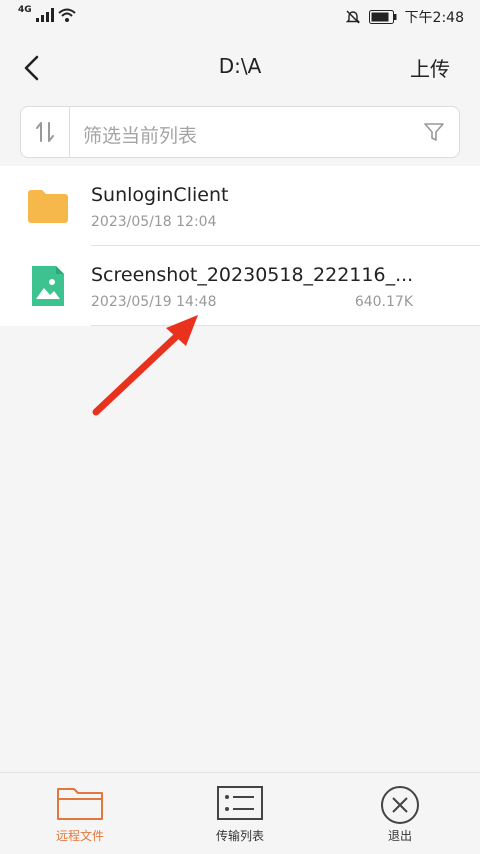  What do you see at coordinates (382, 17) in the screenshot?
I see `battery-icon` at bounding box center [382, 17].